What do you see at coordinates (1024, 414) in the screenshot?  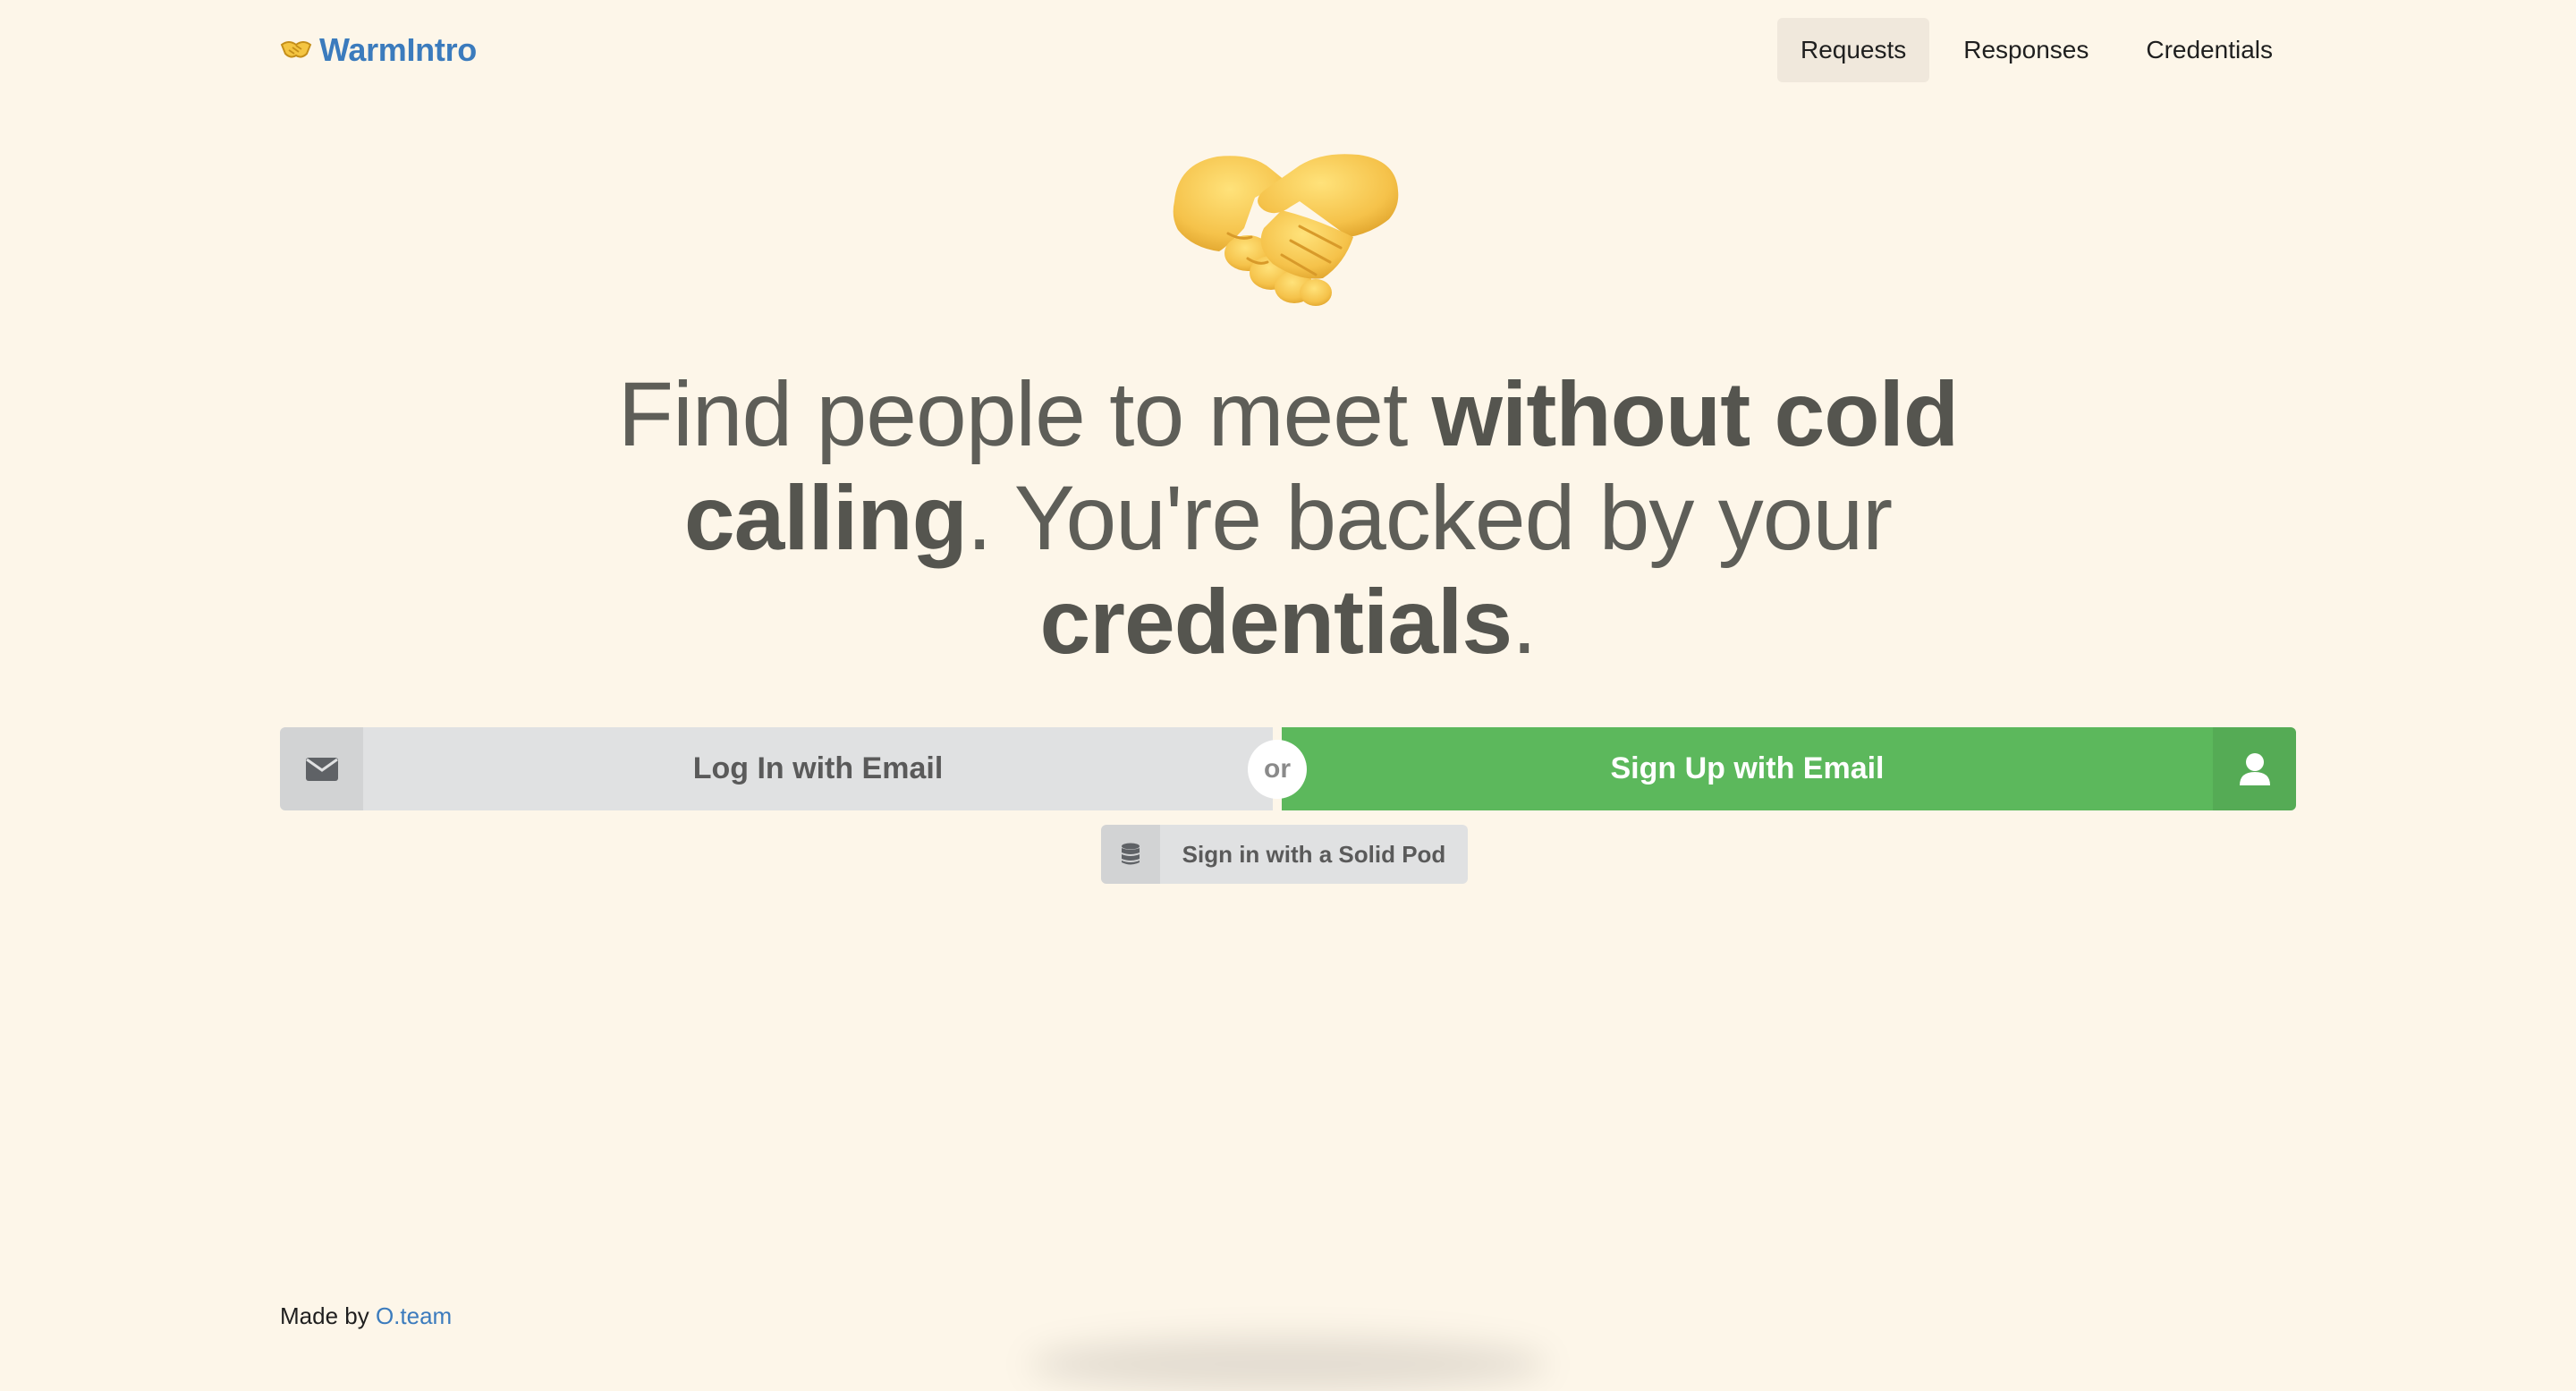 I see `headline-text-1: Find people to meet` at bounding box center [1024, 414].